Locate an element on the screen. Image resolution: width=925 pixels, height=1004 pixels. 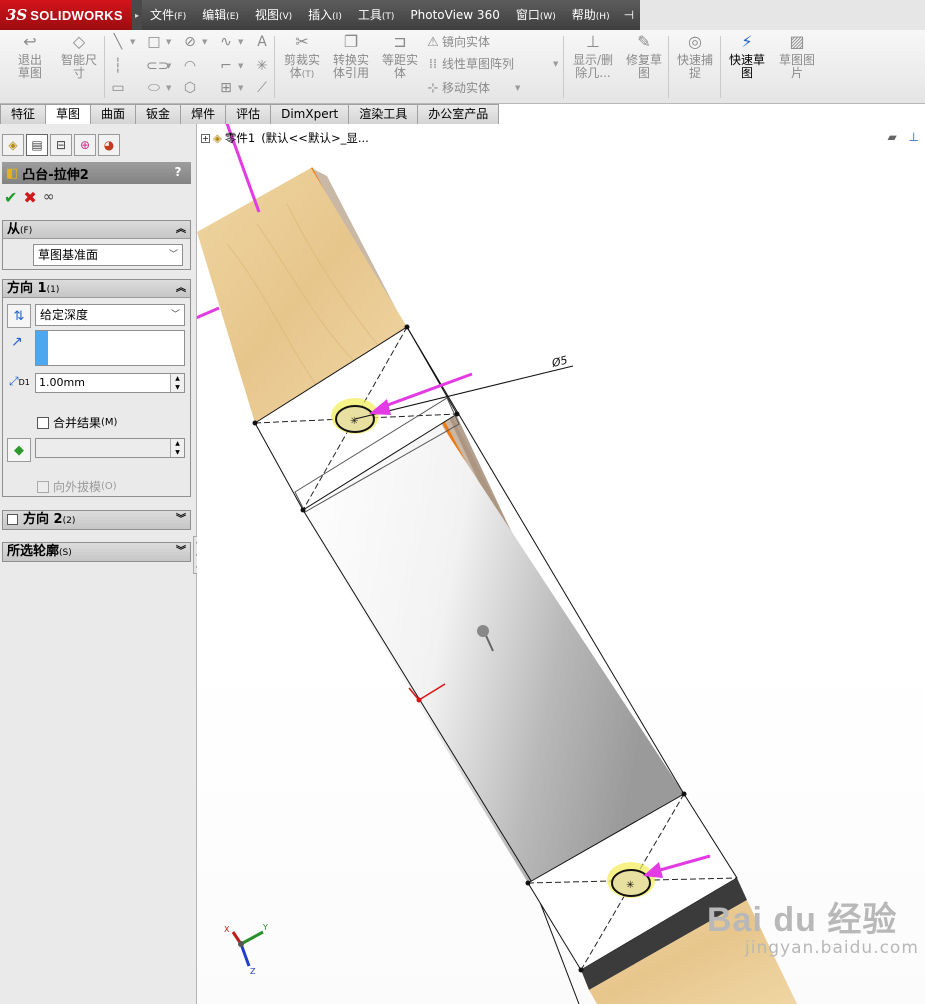
tab-dimxpert: DimXpert is located at coordinates (310, 114).